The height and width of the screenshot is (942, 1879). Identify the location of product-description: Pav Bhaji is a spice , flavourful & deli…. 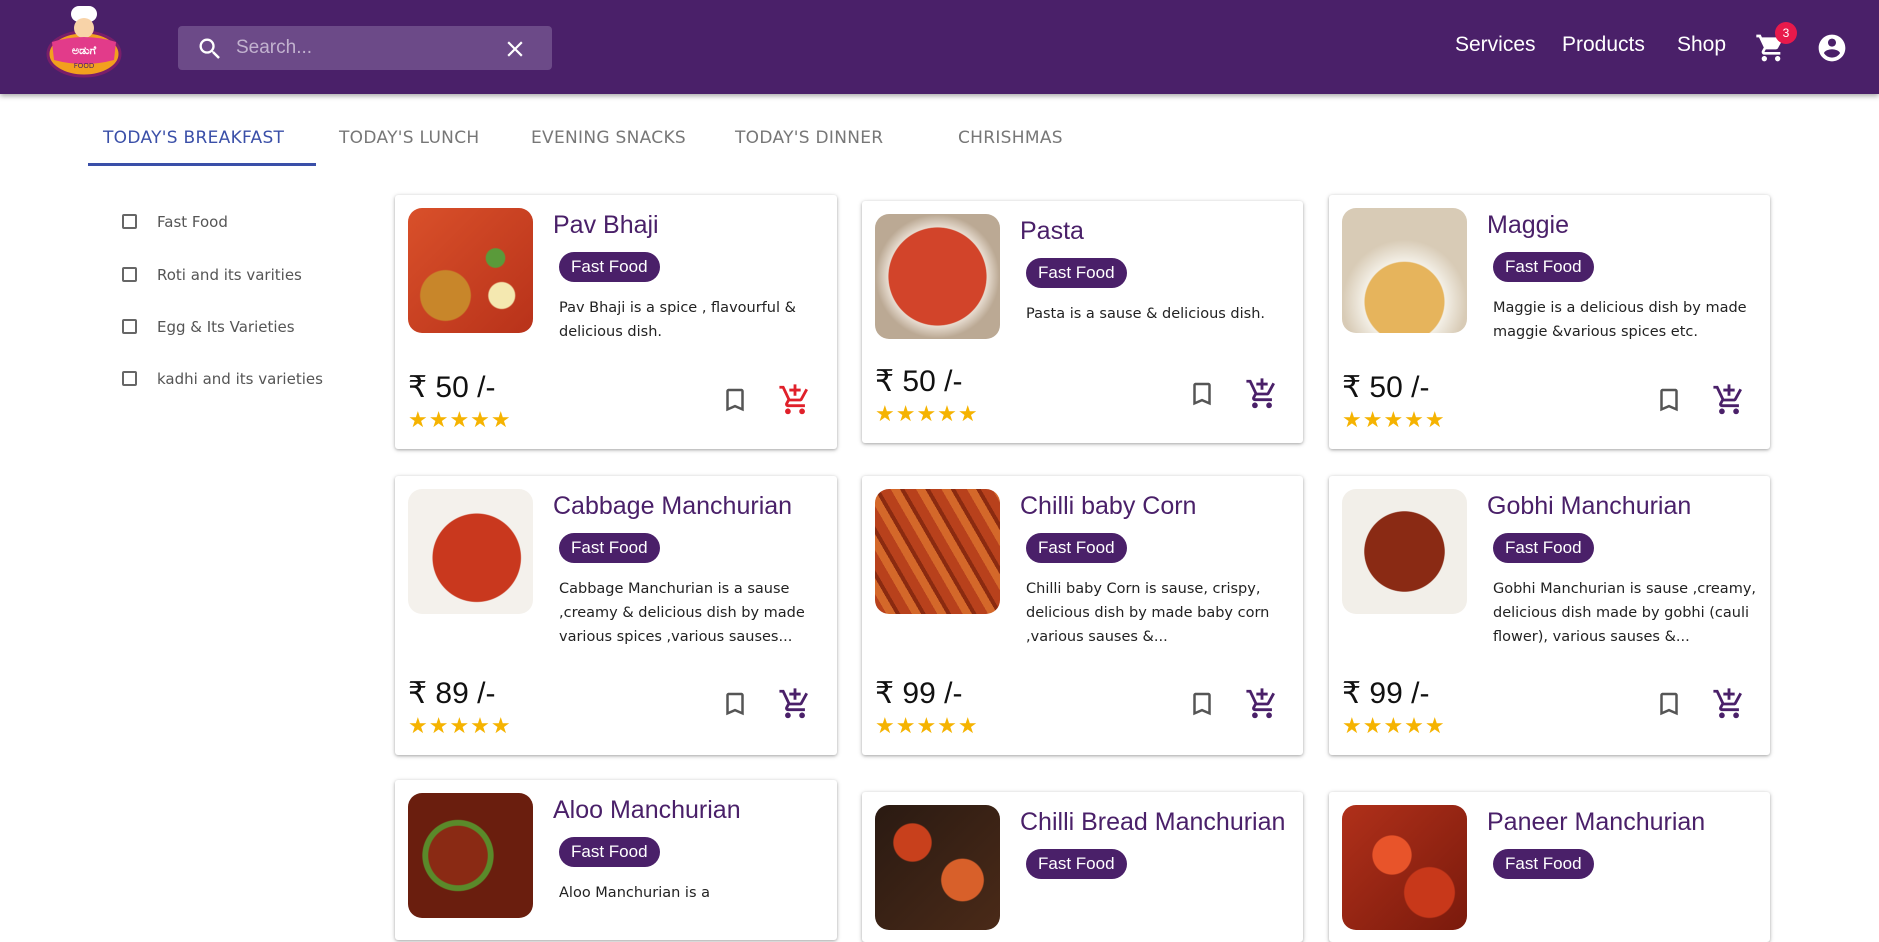
(677, 320).